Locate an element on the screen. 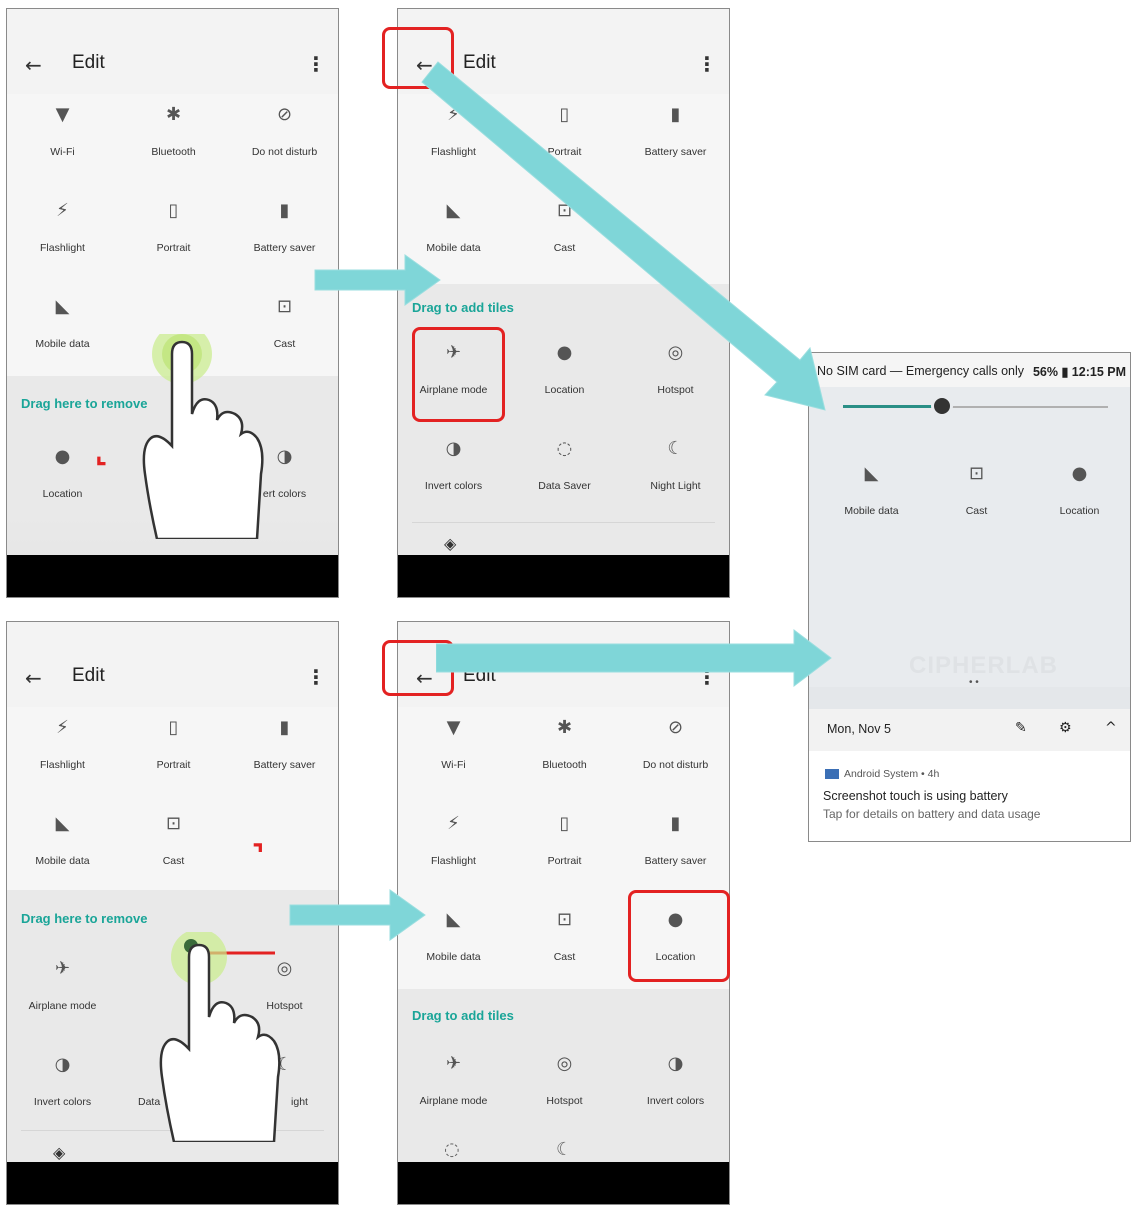  chevron-up-icon: ^ is located at coordinates (1111, 728).